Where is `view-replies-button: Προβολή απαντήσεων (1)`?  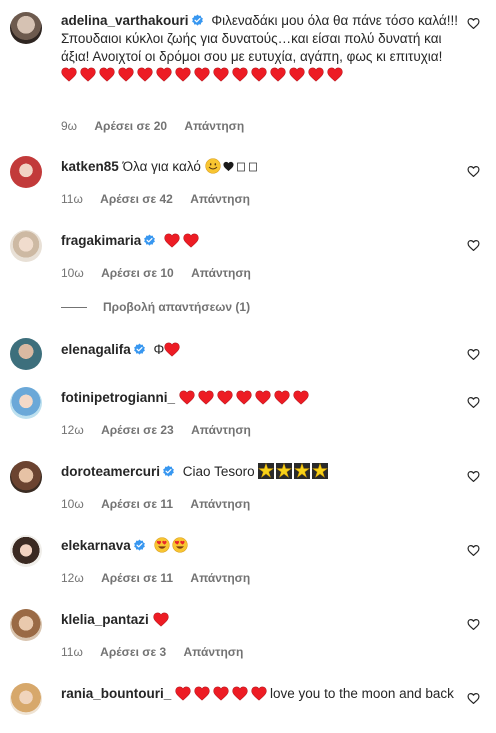 view-replies-button: Προβολή απαντήσεων (1) is located at coordinates (155, 307).